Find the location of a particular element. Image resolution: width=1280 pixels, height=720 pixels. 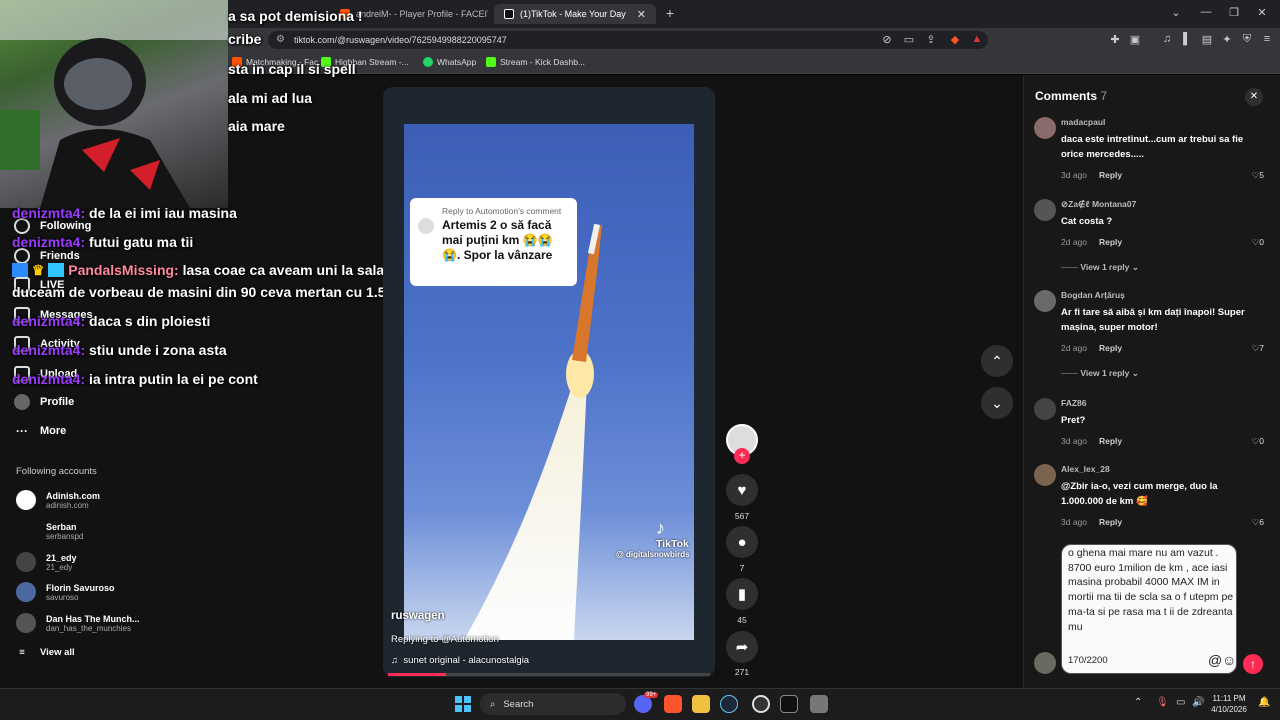

menu-icon: ≡ is located at coordinates (1267, 39).